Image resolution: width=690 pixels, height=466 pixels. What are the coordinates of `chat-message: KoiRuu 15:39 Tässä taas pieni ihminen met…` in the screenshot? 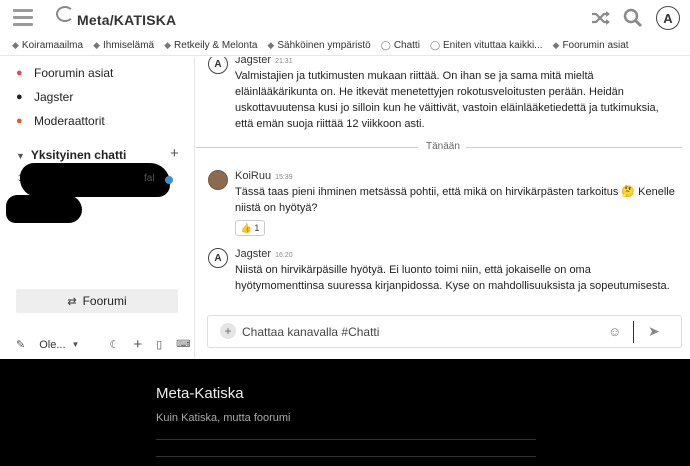 It's located at (443, 205).